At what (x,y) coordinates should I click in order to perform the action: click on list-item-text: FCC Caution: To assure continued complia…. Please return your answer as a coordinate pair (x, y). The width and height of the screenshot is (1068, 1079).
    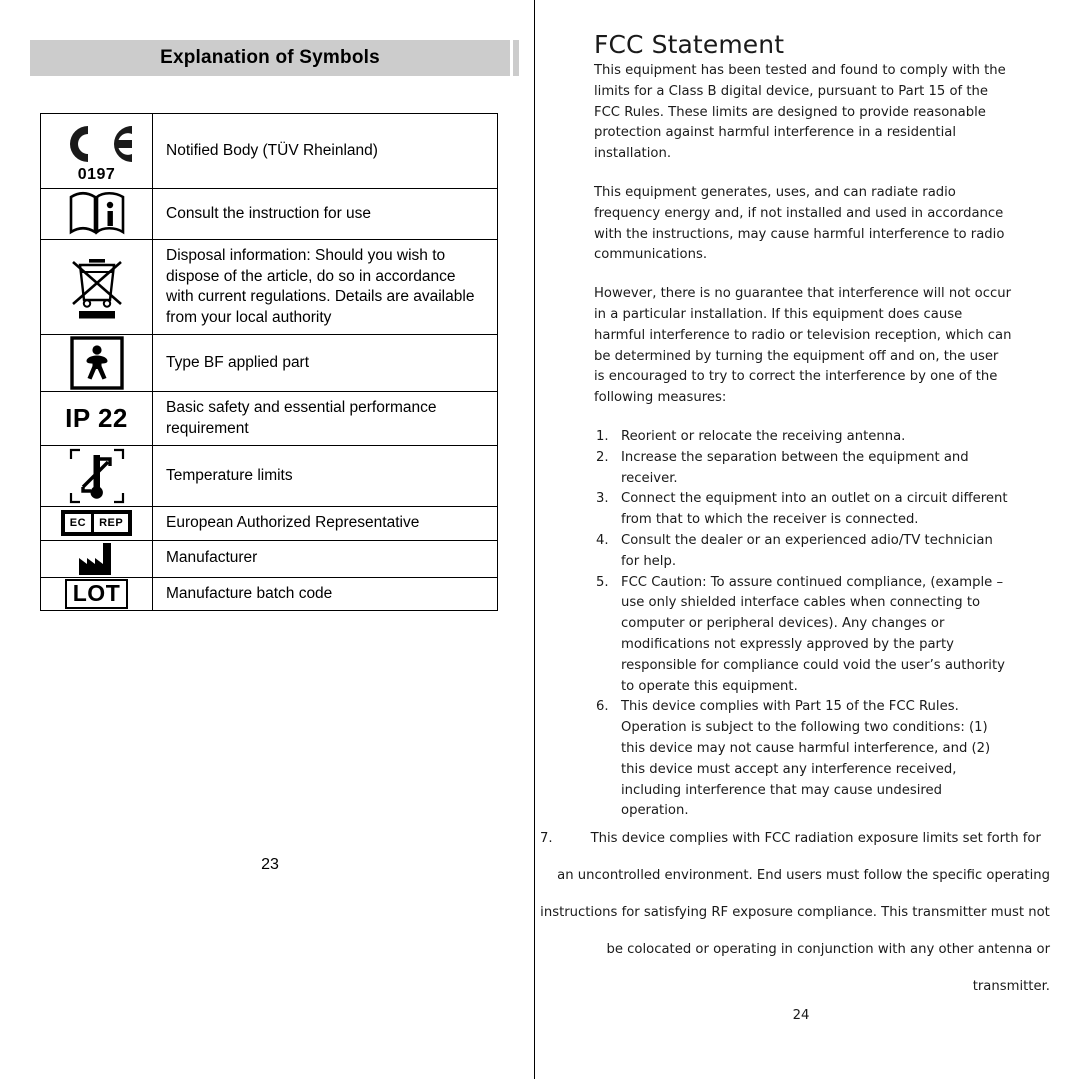
    Looking at the image, I should click on (813, 634).